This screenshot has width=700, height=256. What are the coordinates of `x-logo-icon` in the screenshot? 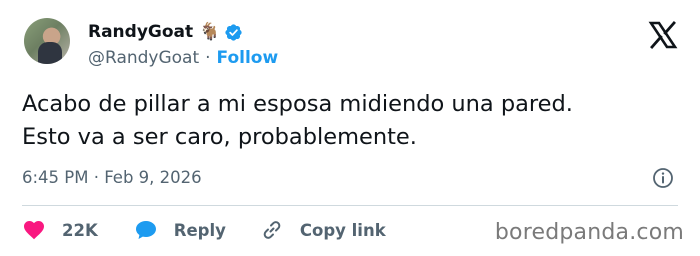 It's located at (663, 35).